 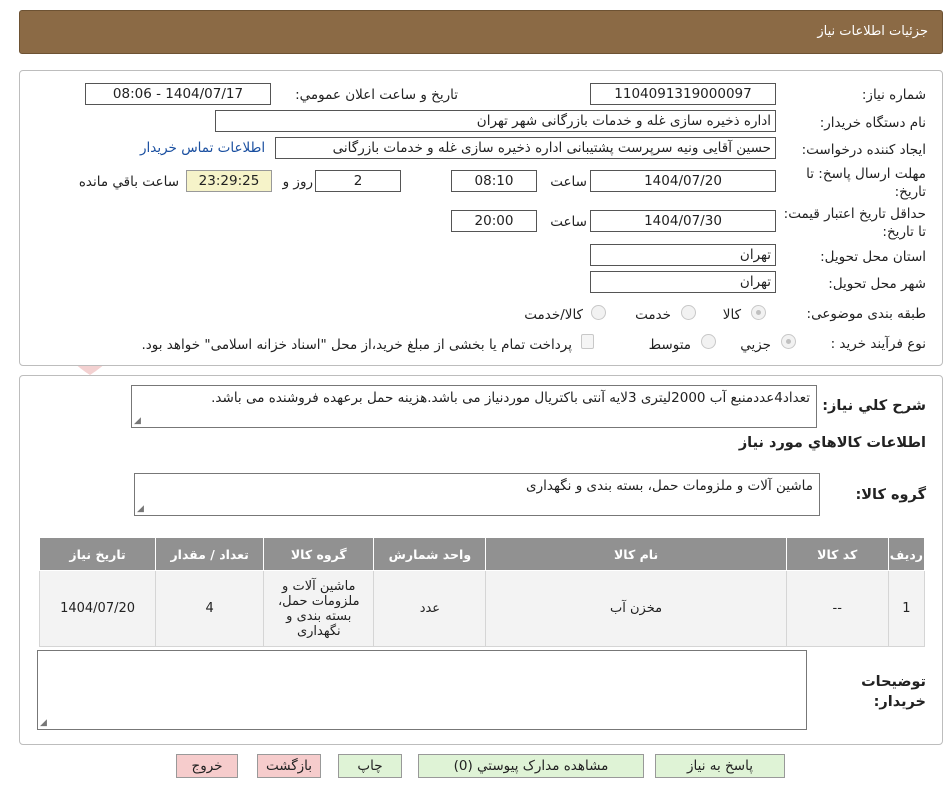 I want to click on remaining-label: ساعت باقي مانده, so click(x=128, y=182).